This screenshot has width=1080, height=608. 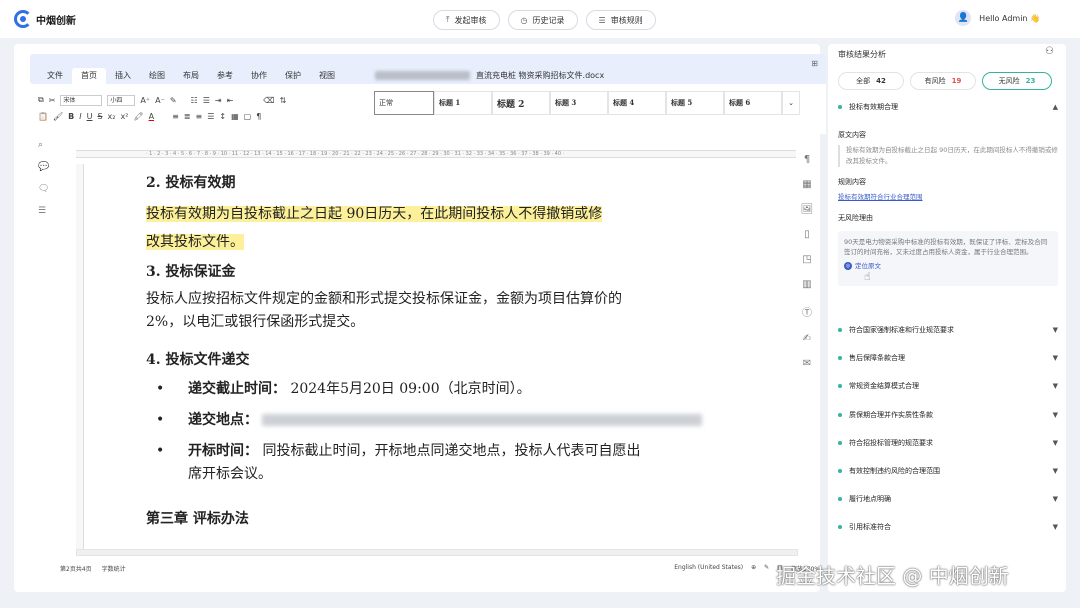 What do you see at coordinates (807, 311) in the screenshot?
I see `text-art-icon: Ⓣ` at bounding box center [807, 311].